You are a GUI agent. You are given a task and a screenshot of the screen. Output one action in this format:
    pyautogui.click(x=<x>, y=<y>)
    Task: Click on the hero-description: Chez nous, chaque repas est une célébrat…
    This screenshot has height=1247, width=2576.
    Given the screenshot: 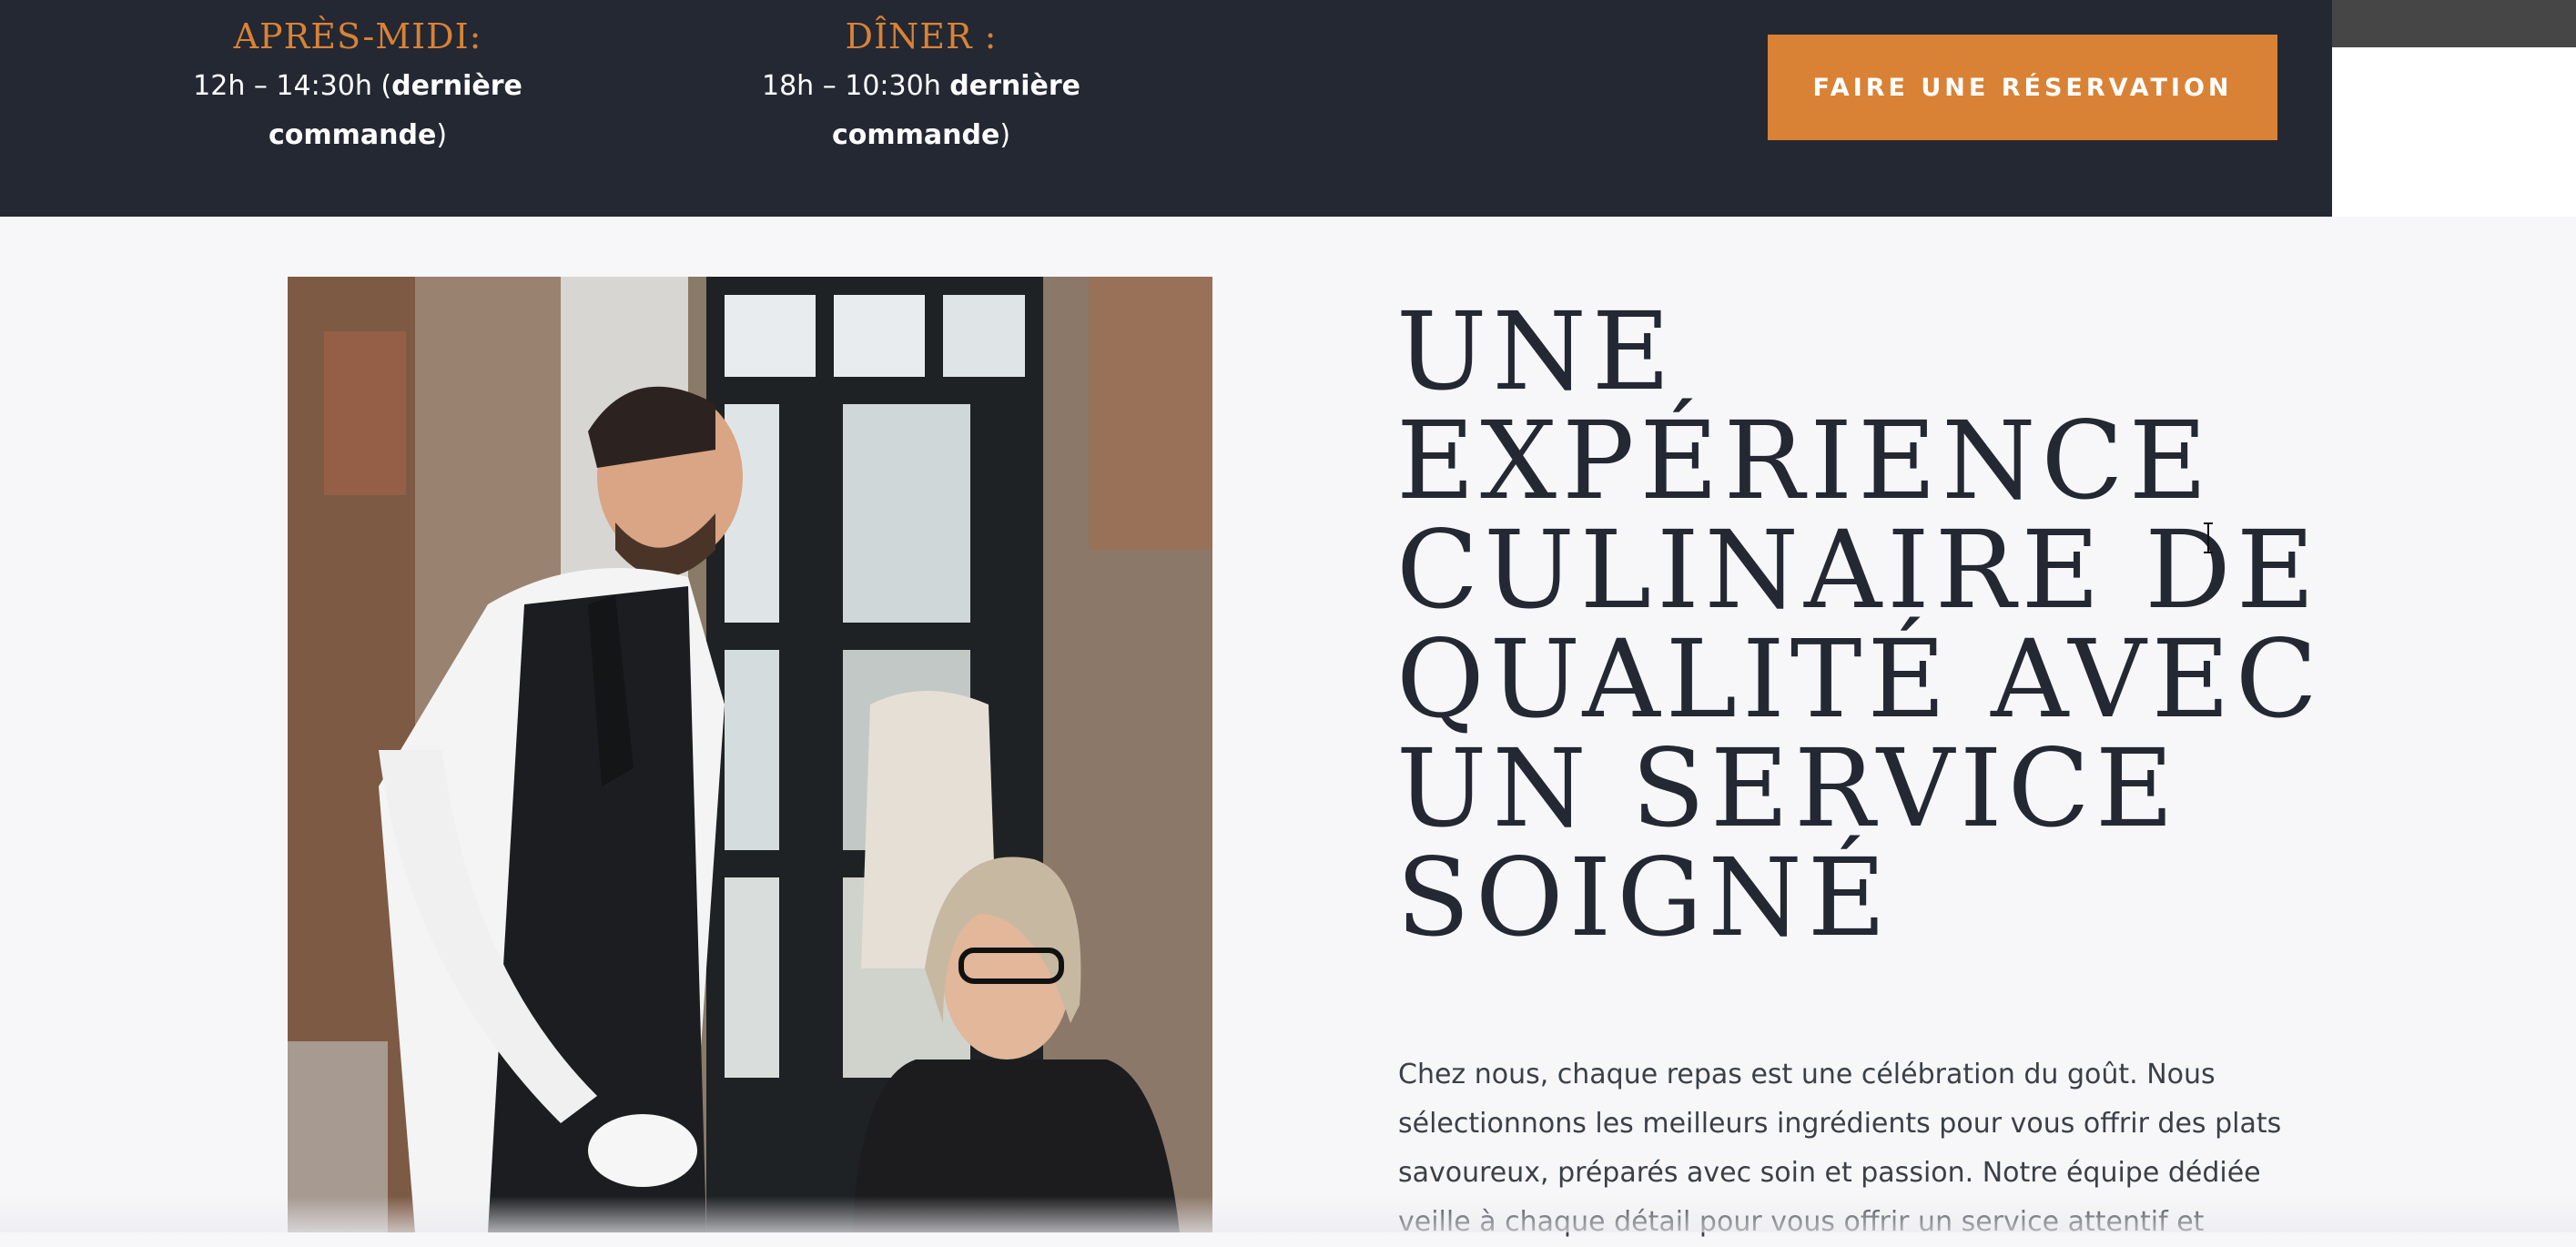 What is the action you would take?
    pyautogui.click(x=1840, y=1148)
    